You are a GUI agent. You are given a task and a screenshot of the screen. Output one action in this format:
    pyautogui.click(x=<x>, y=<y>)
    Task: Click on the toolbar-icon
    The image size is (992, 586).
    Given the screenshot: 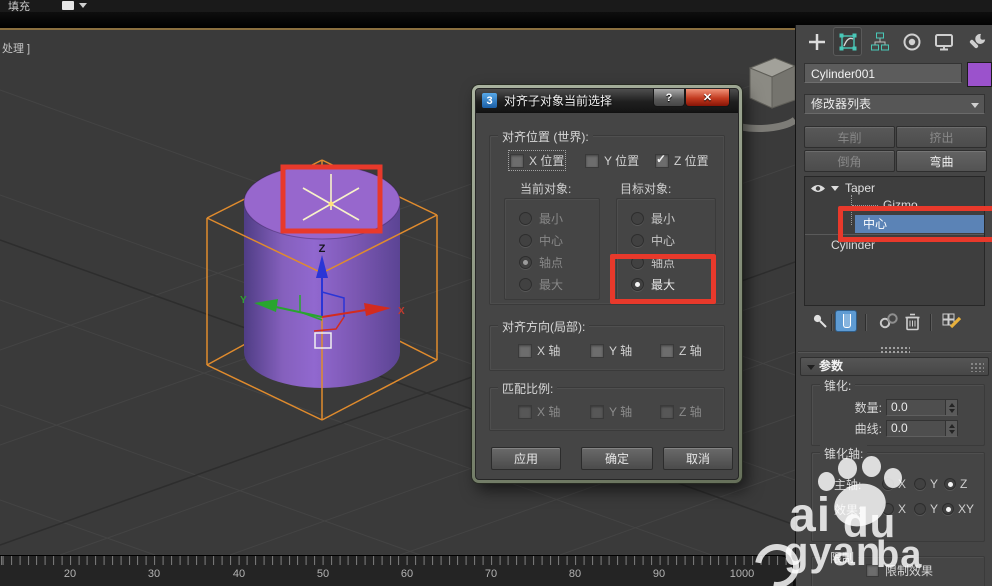 What is the action you would take?
    pyautogui.click(x=68, y=5)
    